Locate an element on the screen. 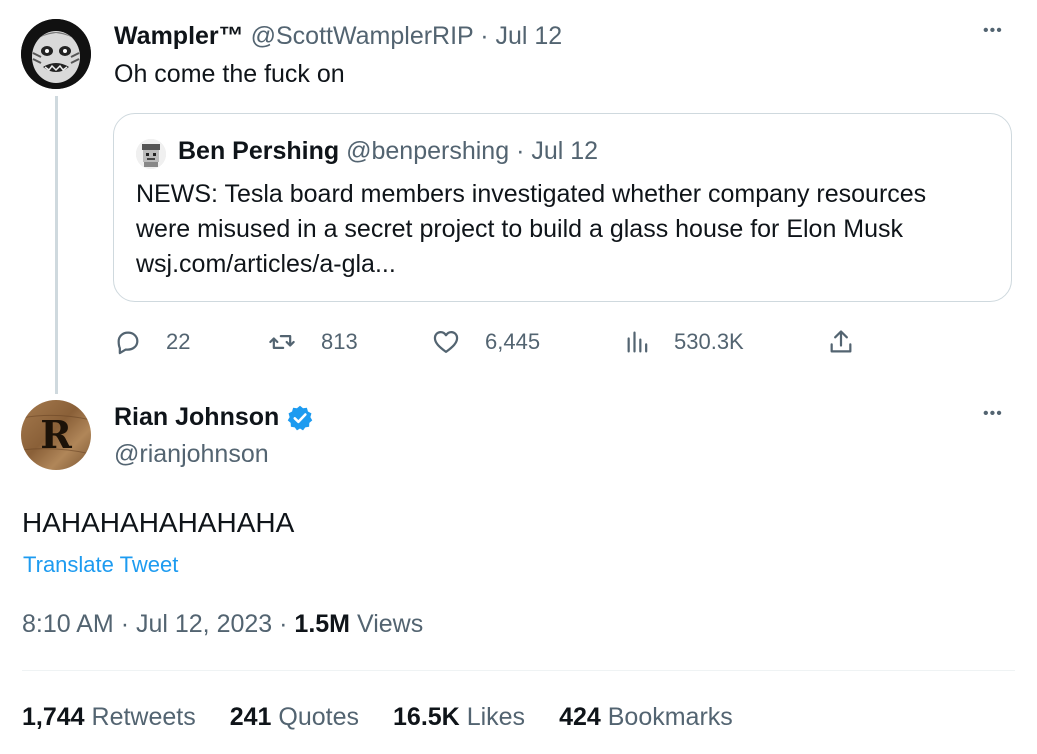 The width and height of the screenshot is (1037, 754). like-button: 6,445 is located at coordinates (486, 342).